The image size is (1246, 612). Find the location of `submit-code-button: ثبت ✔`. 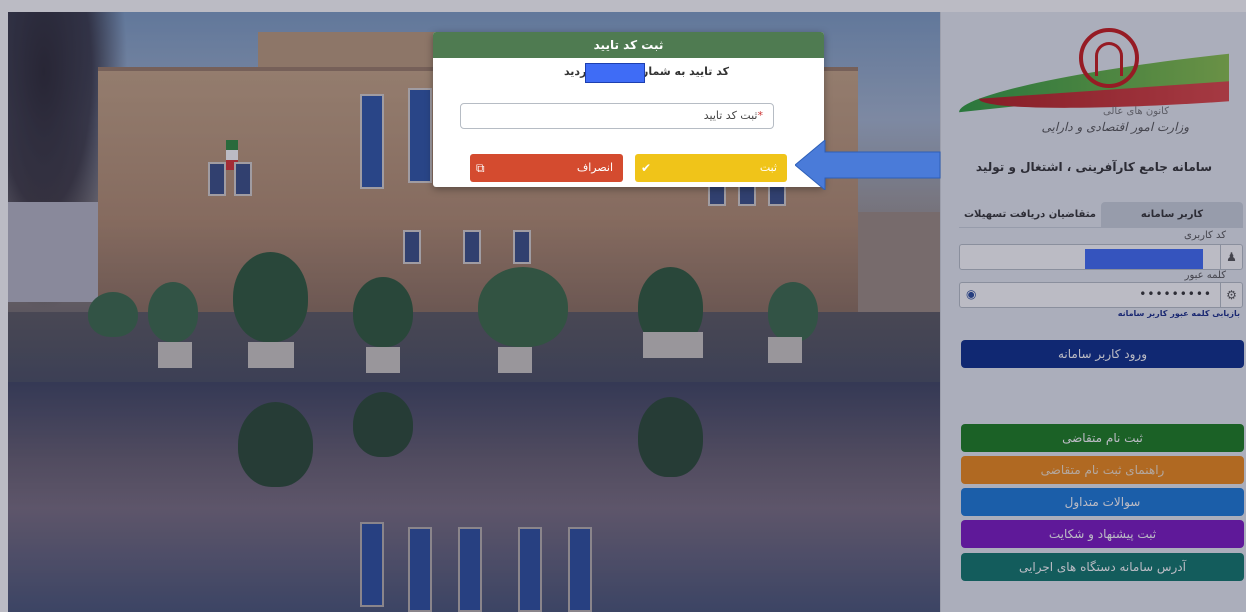

submit-code-button: ثبت ✔ is located at coordinates (711, 168).